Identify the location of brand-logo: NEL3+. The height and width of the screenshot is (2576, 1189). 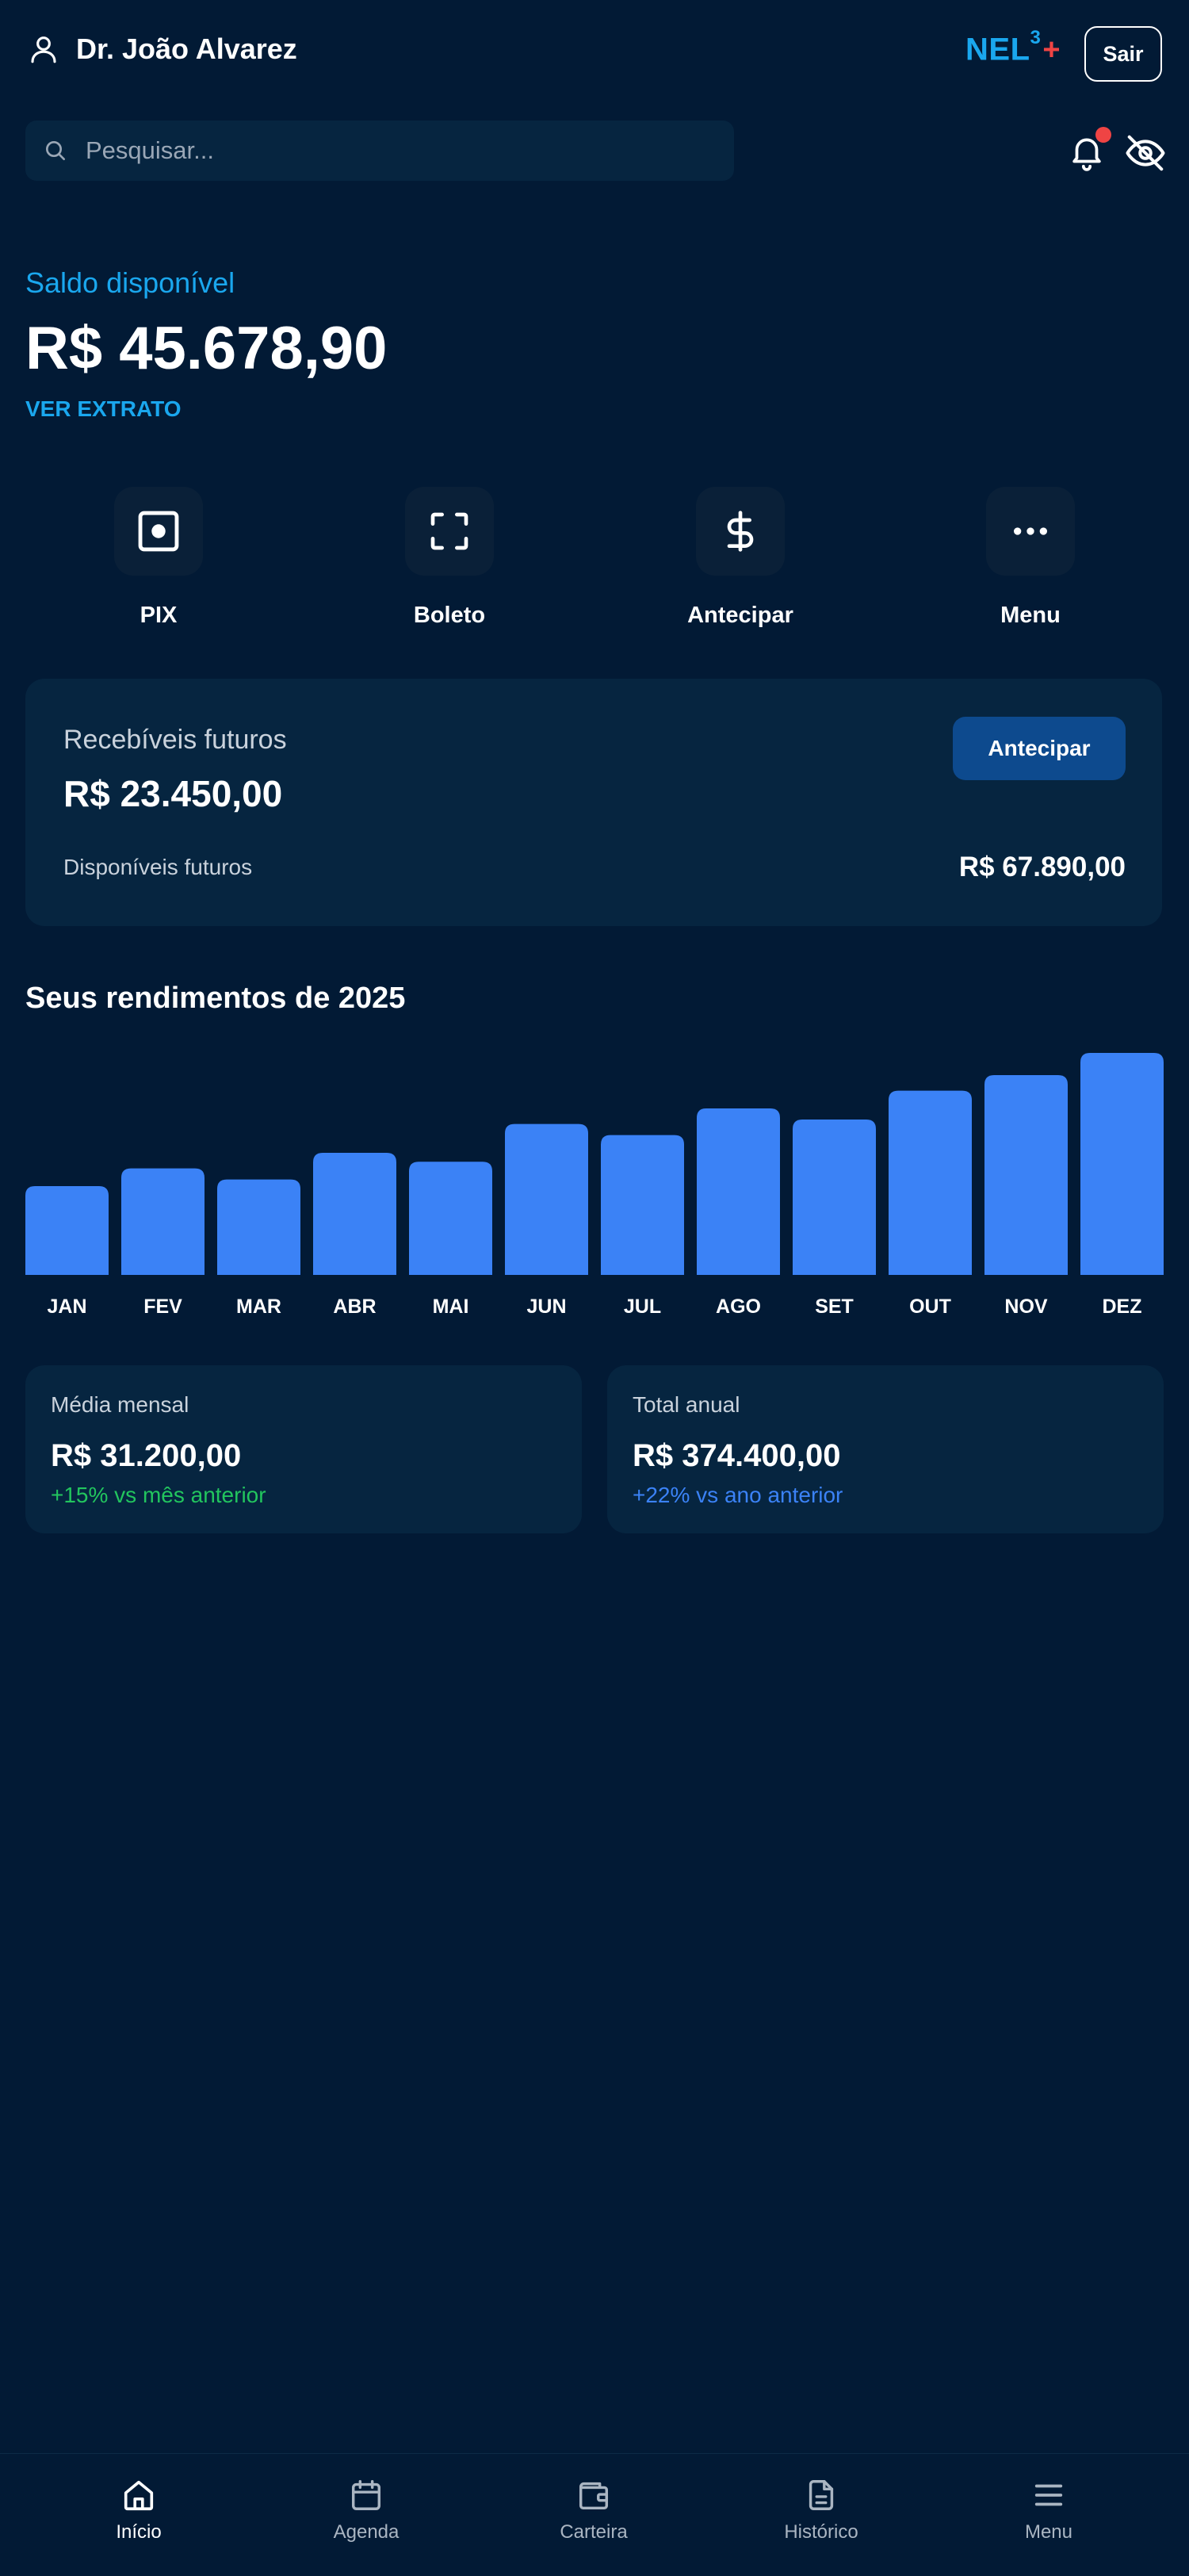
(1013, 47).